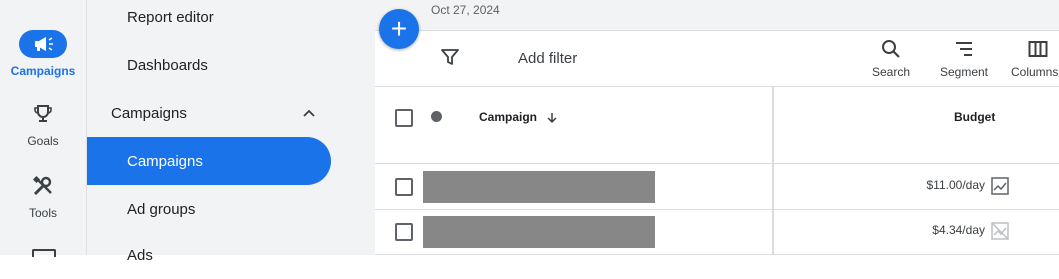 The image size is (1059, 279). What do you see at coordinates (964, 59) in the screenshot?
I see `segment-button: Segment` at bounding box center [964, 59].